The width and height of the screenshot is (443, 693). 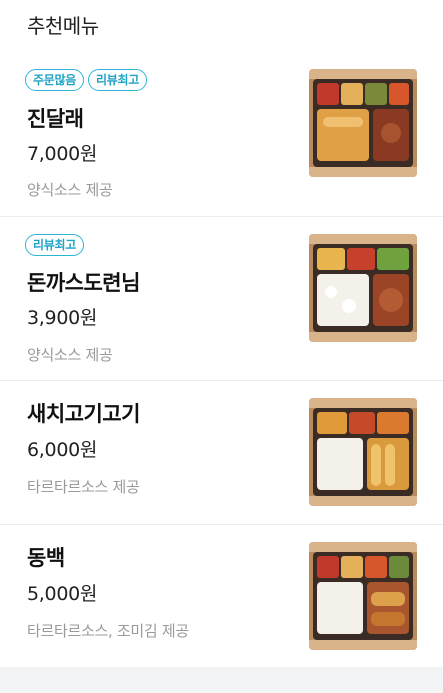 I want to click on section-title: 추천메뉴, so click(x=63, y=26).